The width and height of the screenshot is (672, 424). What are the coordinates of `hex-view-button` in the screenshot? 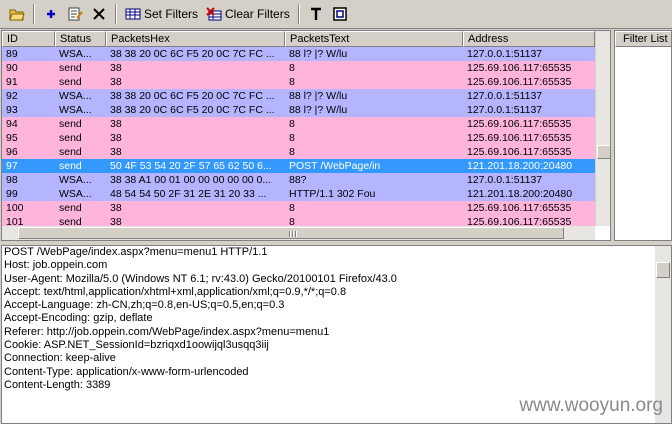 It's located at (340, 14).